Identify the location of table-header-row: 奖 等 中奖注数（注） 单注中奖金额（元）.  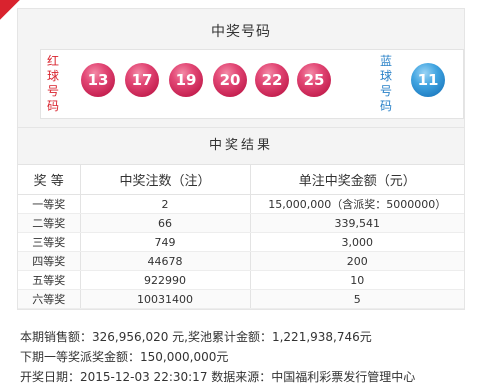
(241, 179).